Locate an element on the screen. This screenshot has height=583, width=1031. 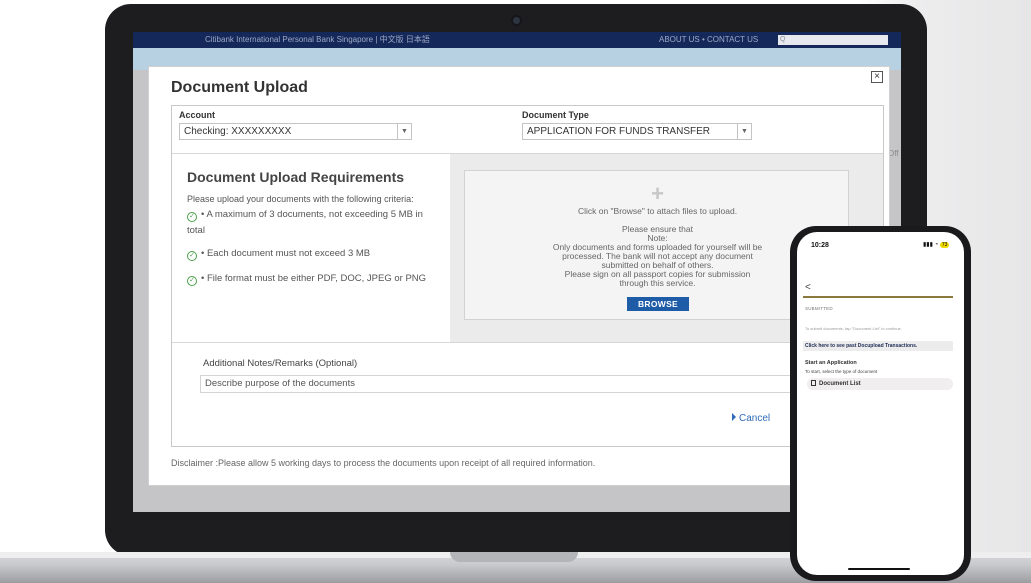
site-topbar-about-contact: ABOUT US • CONTACT US is located at coordinates (708, 40).